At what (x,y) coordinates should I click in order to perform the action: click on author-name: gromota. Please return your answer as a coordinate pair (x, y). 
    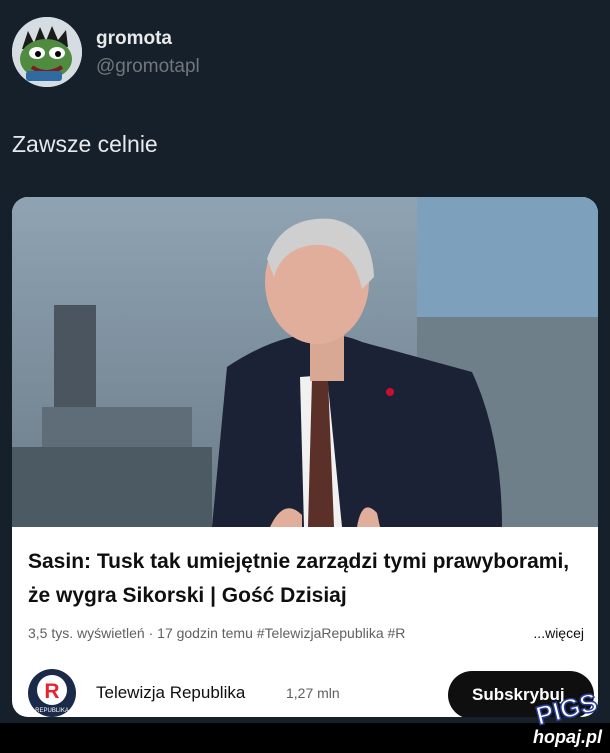
    Looking at the image, I should click on (134, 39).